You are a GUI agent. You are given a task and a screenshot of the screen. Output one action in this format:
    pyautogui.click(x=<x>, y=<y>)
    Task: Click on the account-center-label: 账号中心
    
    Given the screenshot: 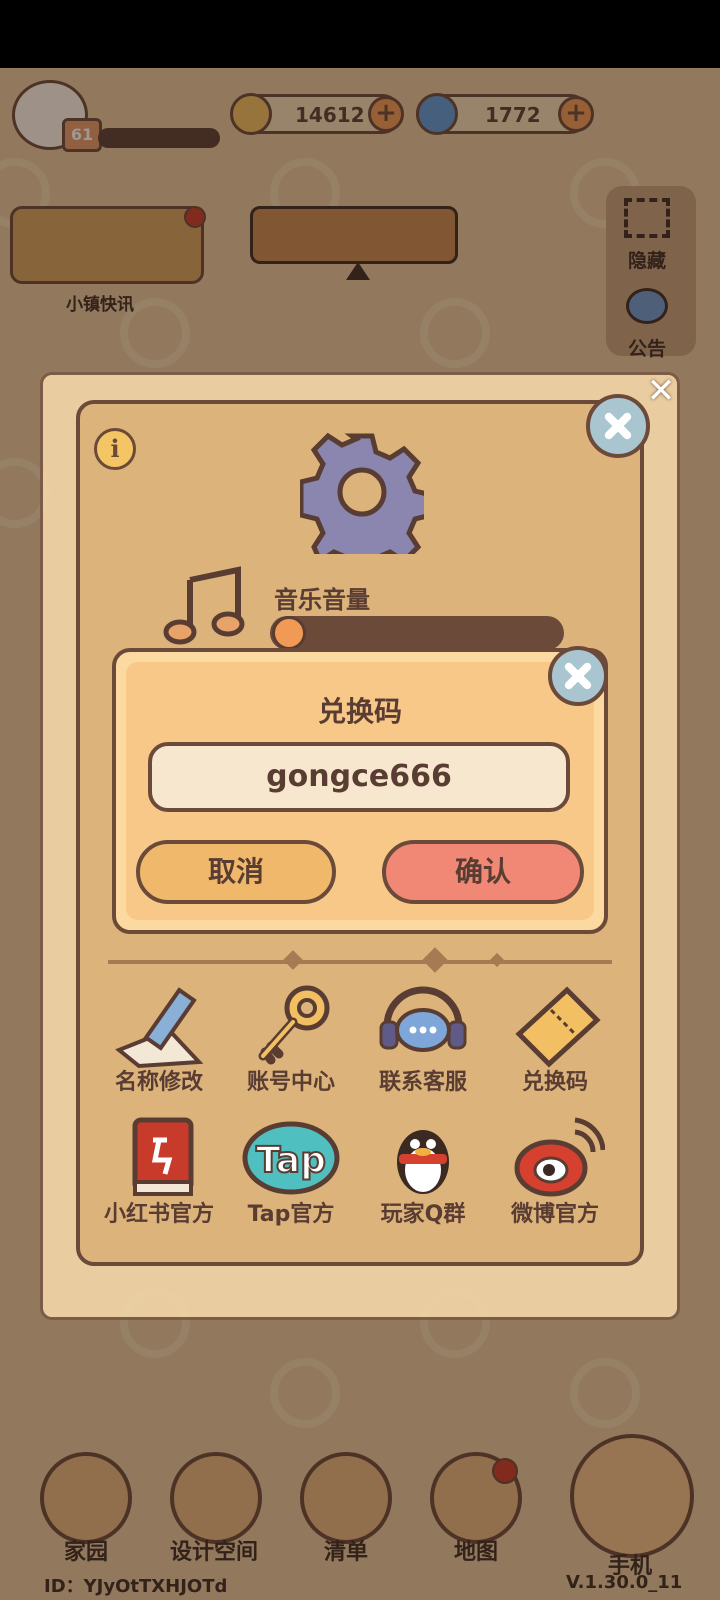 What is the action you would take?
    pyautogui.click(x=290, y=1082)
    